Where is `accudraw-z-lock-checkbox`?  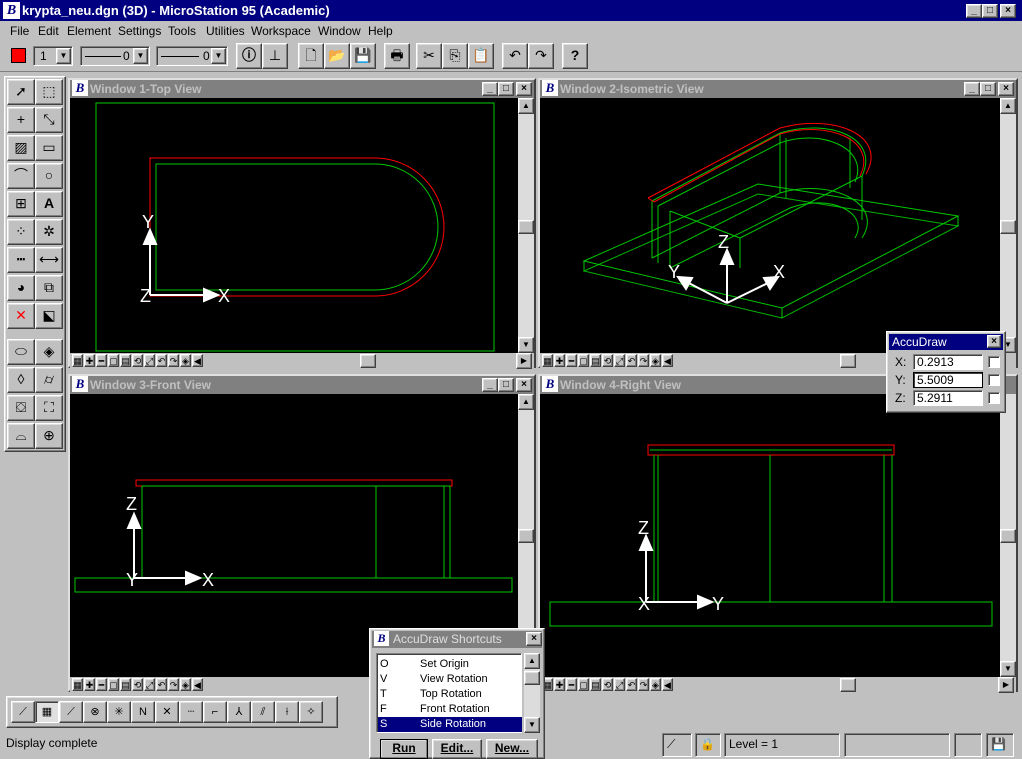
accudraw-z-lock-checkbox is located at coordinates (994, 398).